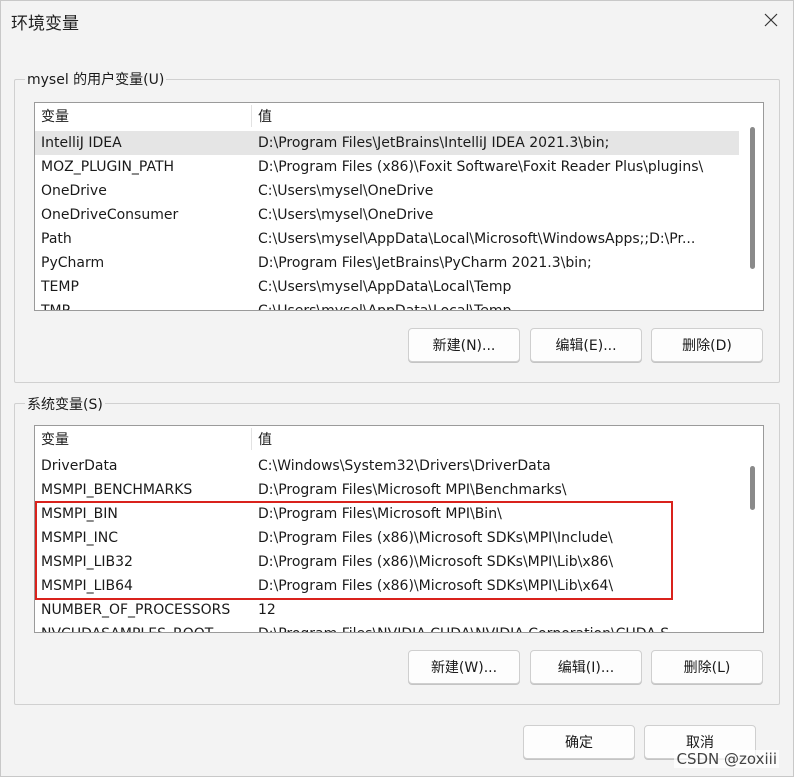  I want to click on variable-value: 12, so click(267, 610).